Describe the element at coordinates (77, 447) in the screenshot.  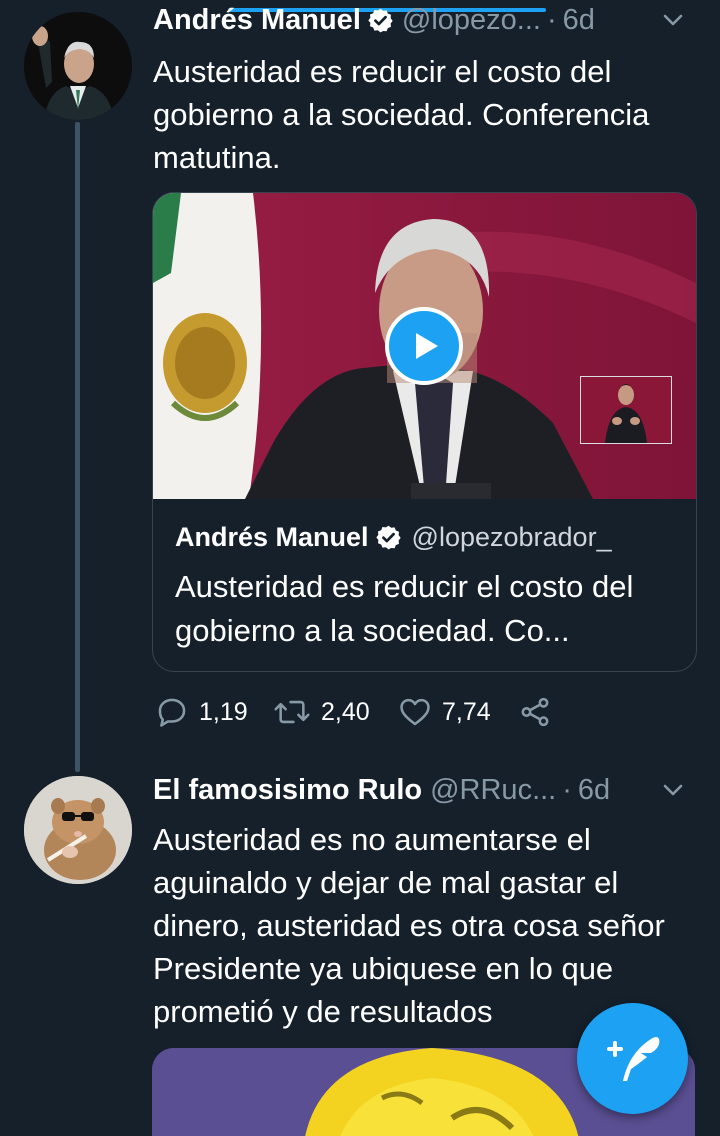
I see `thread-connector-line` at that location.